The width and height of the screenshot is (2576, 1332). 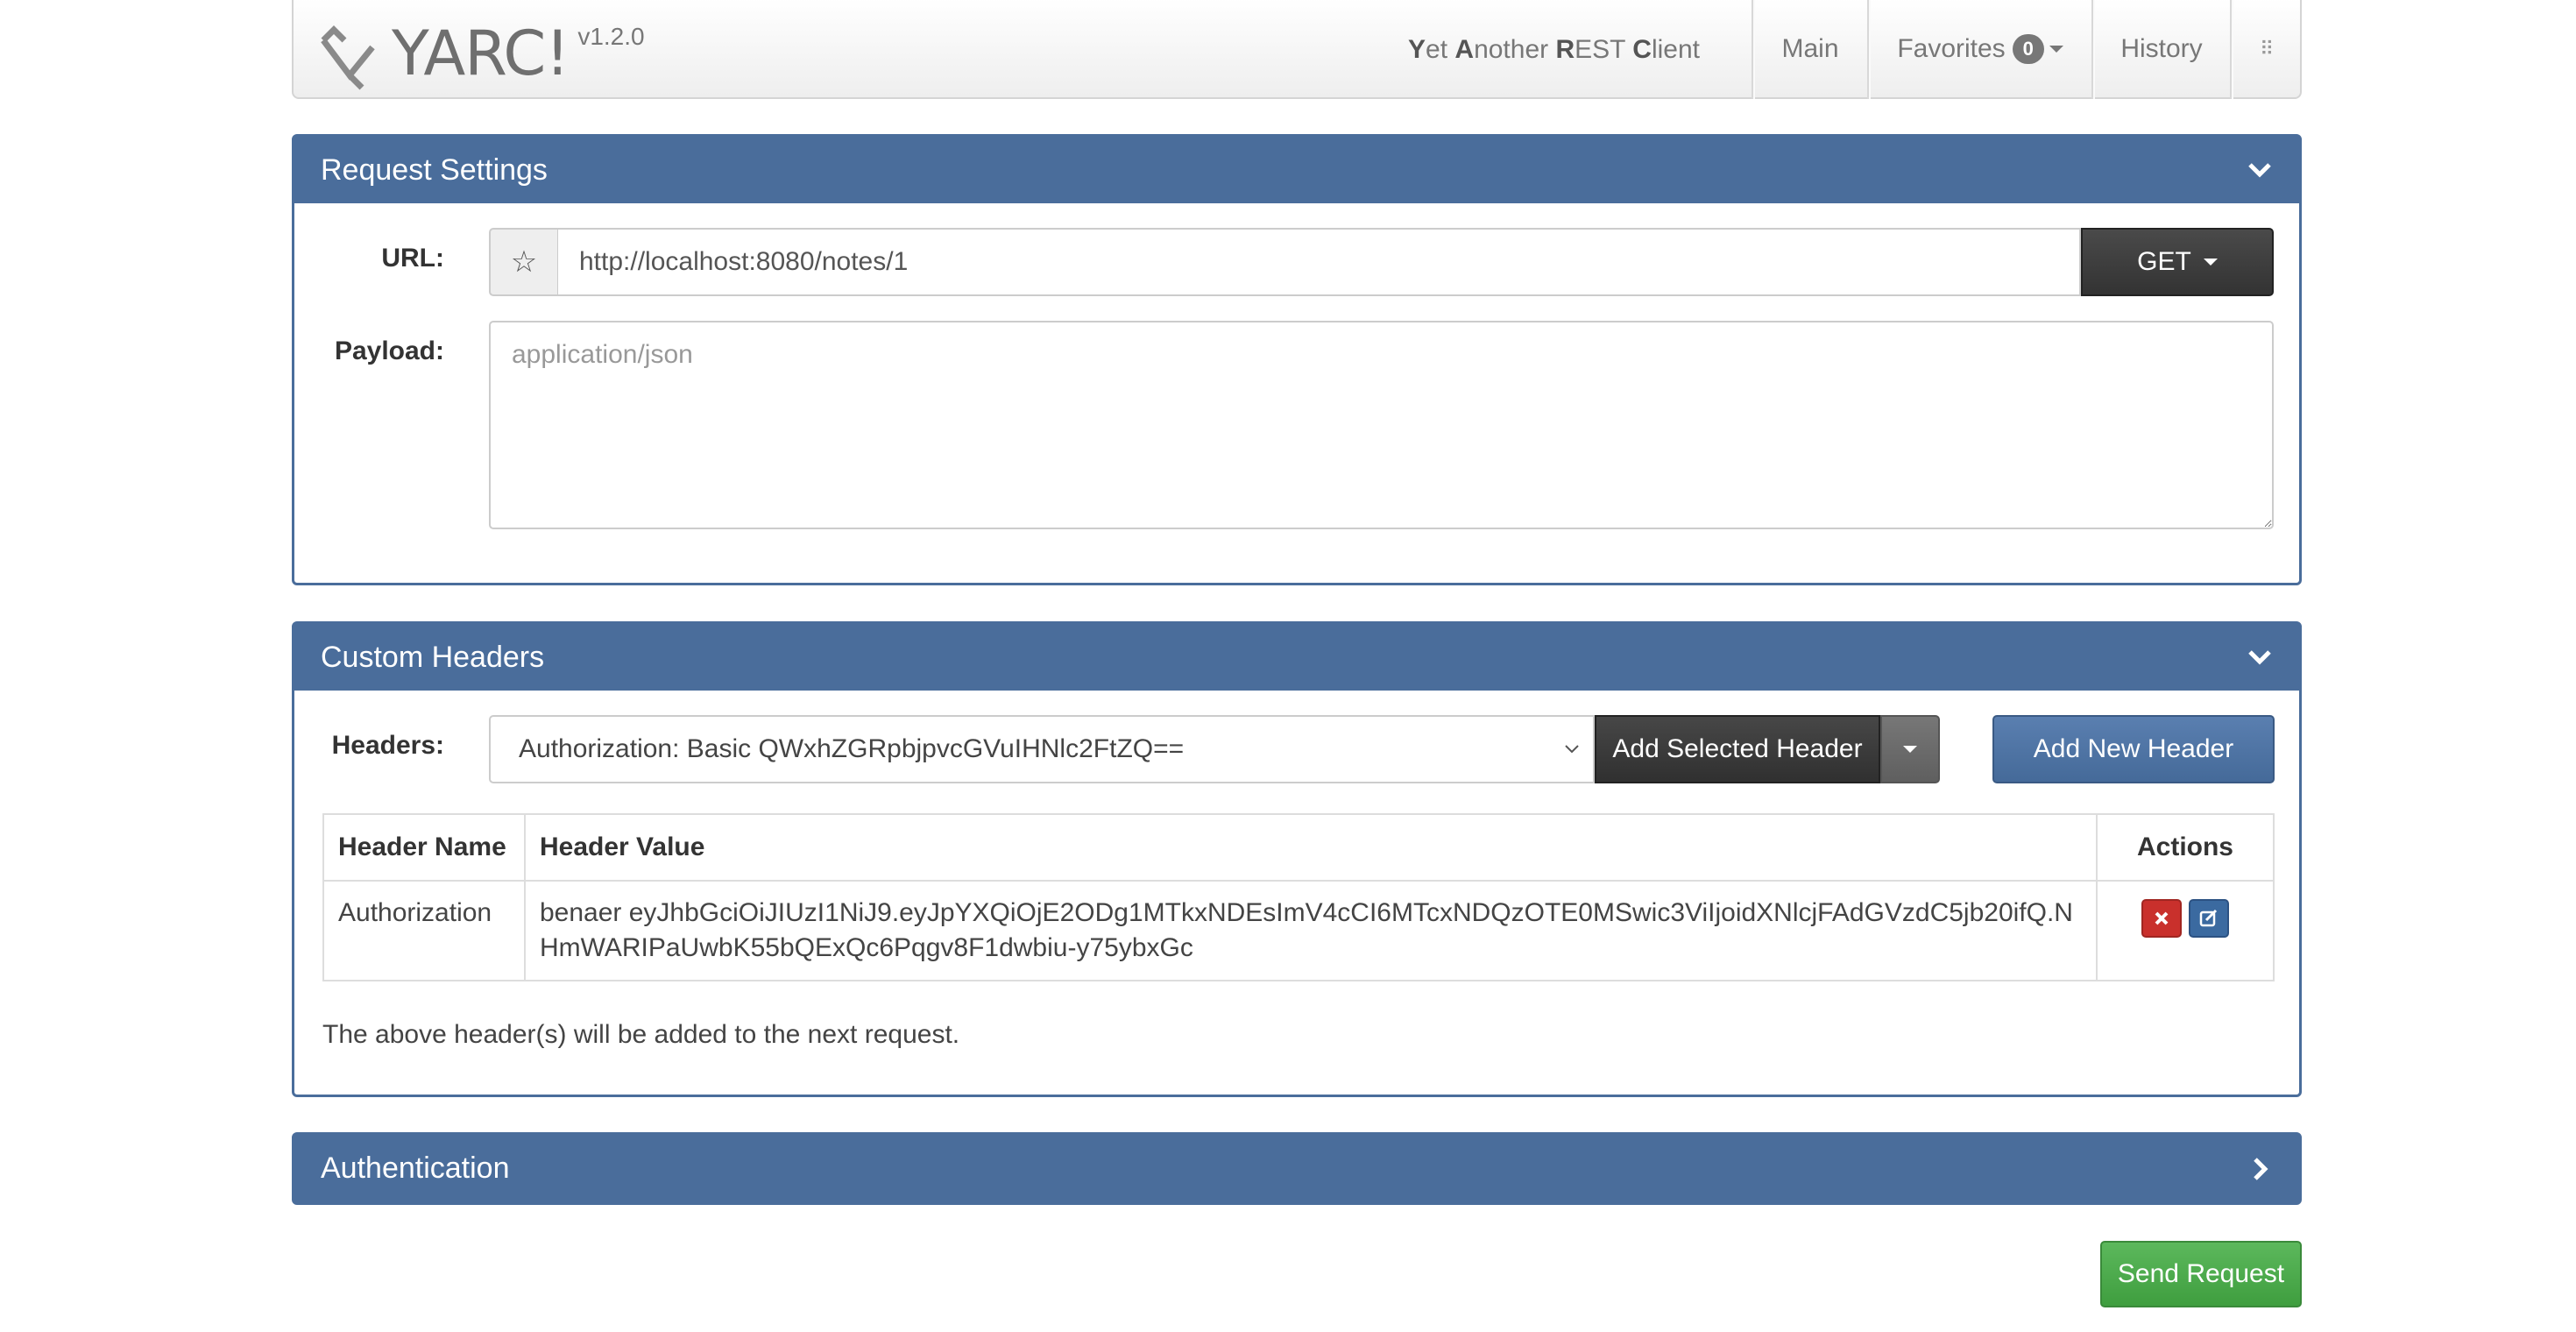 I want to click on header-name-cell: Authorization, so click(x=424, y=930).